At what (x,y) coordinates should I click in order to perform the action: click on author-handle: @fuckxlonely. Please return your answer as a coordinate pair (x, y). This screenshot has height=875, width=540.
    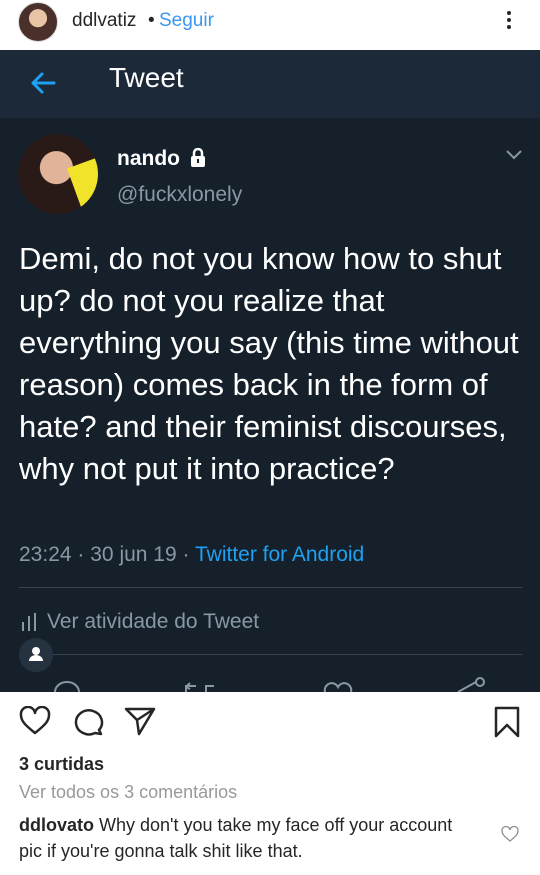
    Looking at the image, I should click on (179, 195).